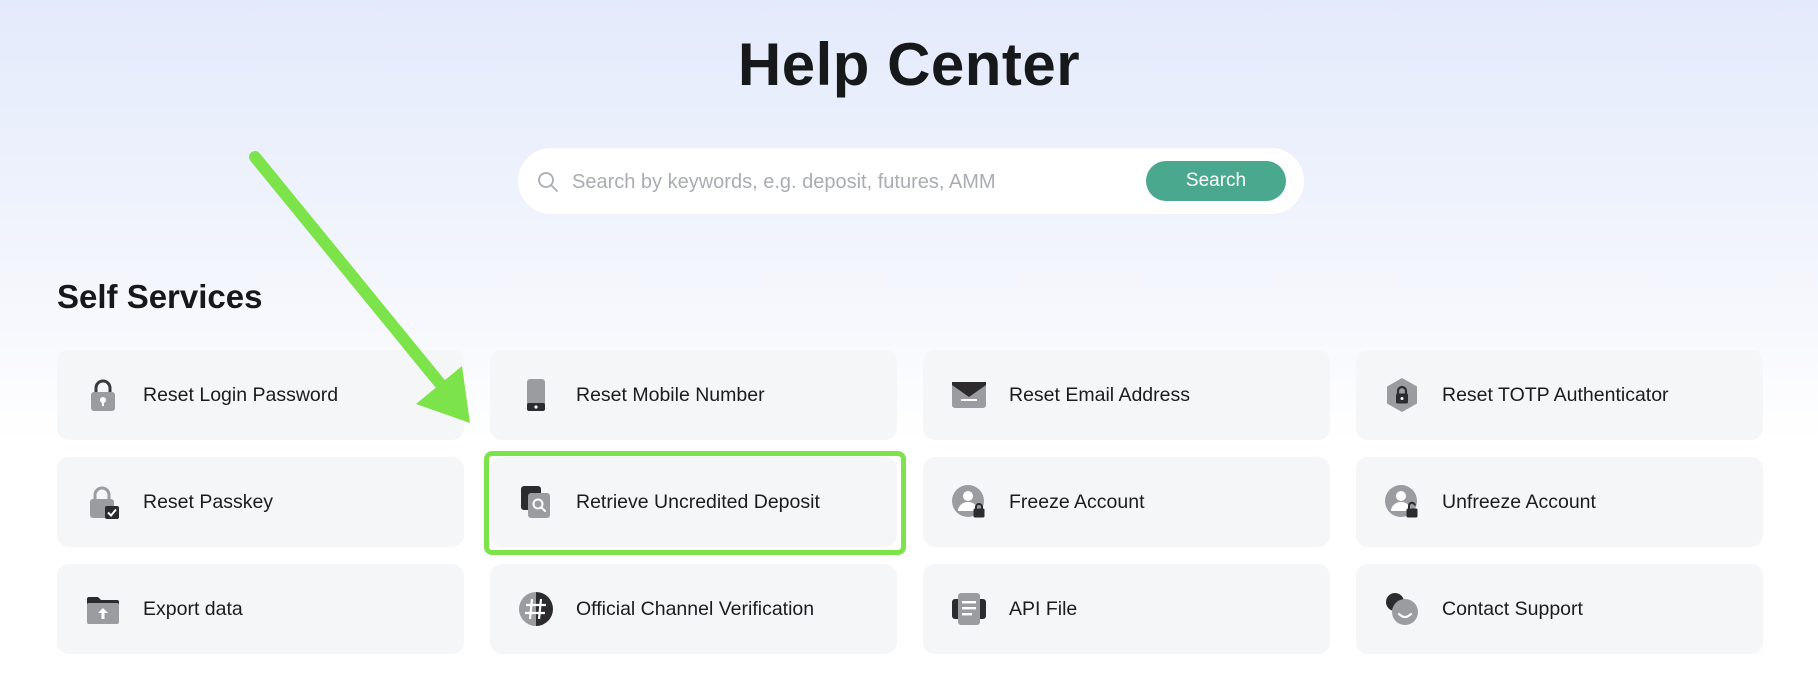 The image size is (1818, 694). Describe the element at coordinates (1519, 502) in the screenshot. I see `service-label: Unfreeze Account` at that location.